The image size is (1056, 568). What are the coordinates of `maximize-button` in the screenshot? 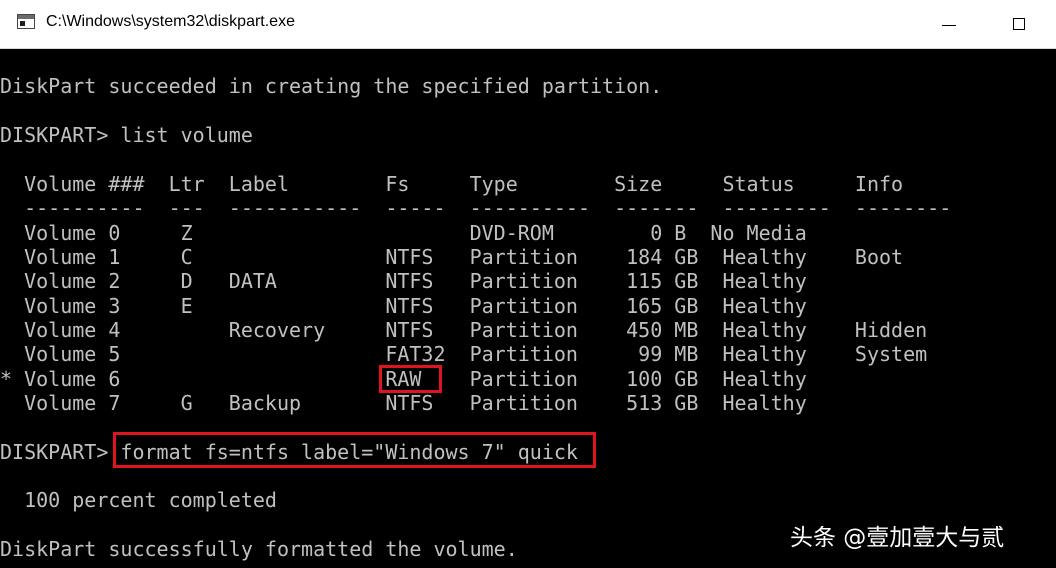 It's located at (1019, 24).